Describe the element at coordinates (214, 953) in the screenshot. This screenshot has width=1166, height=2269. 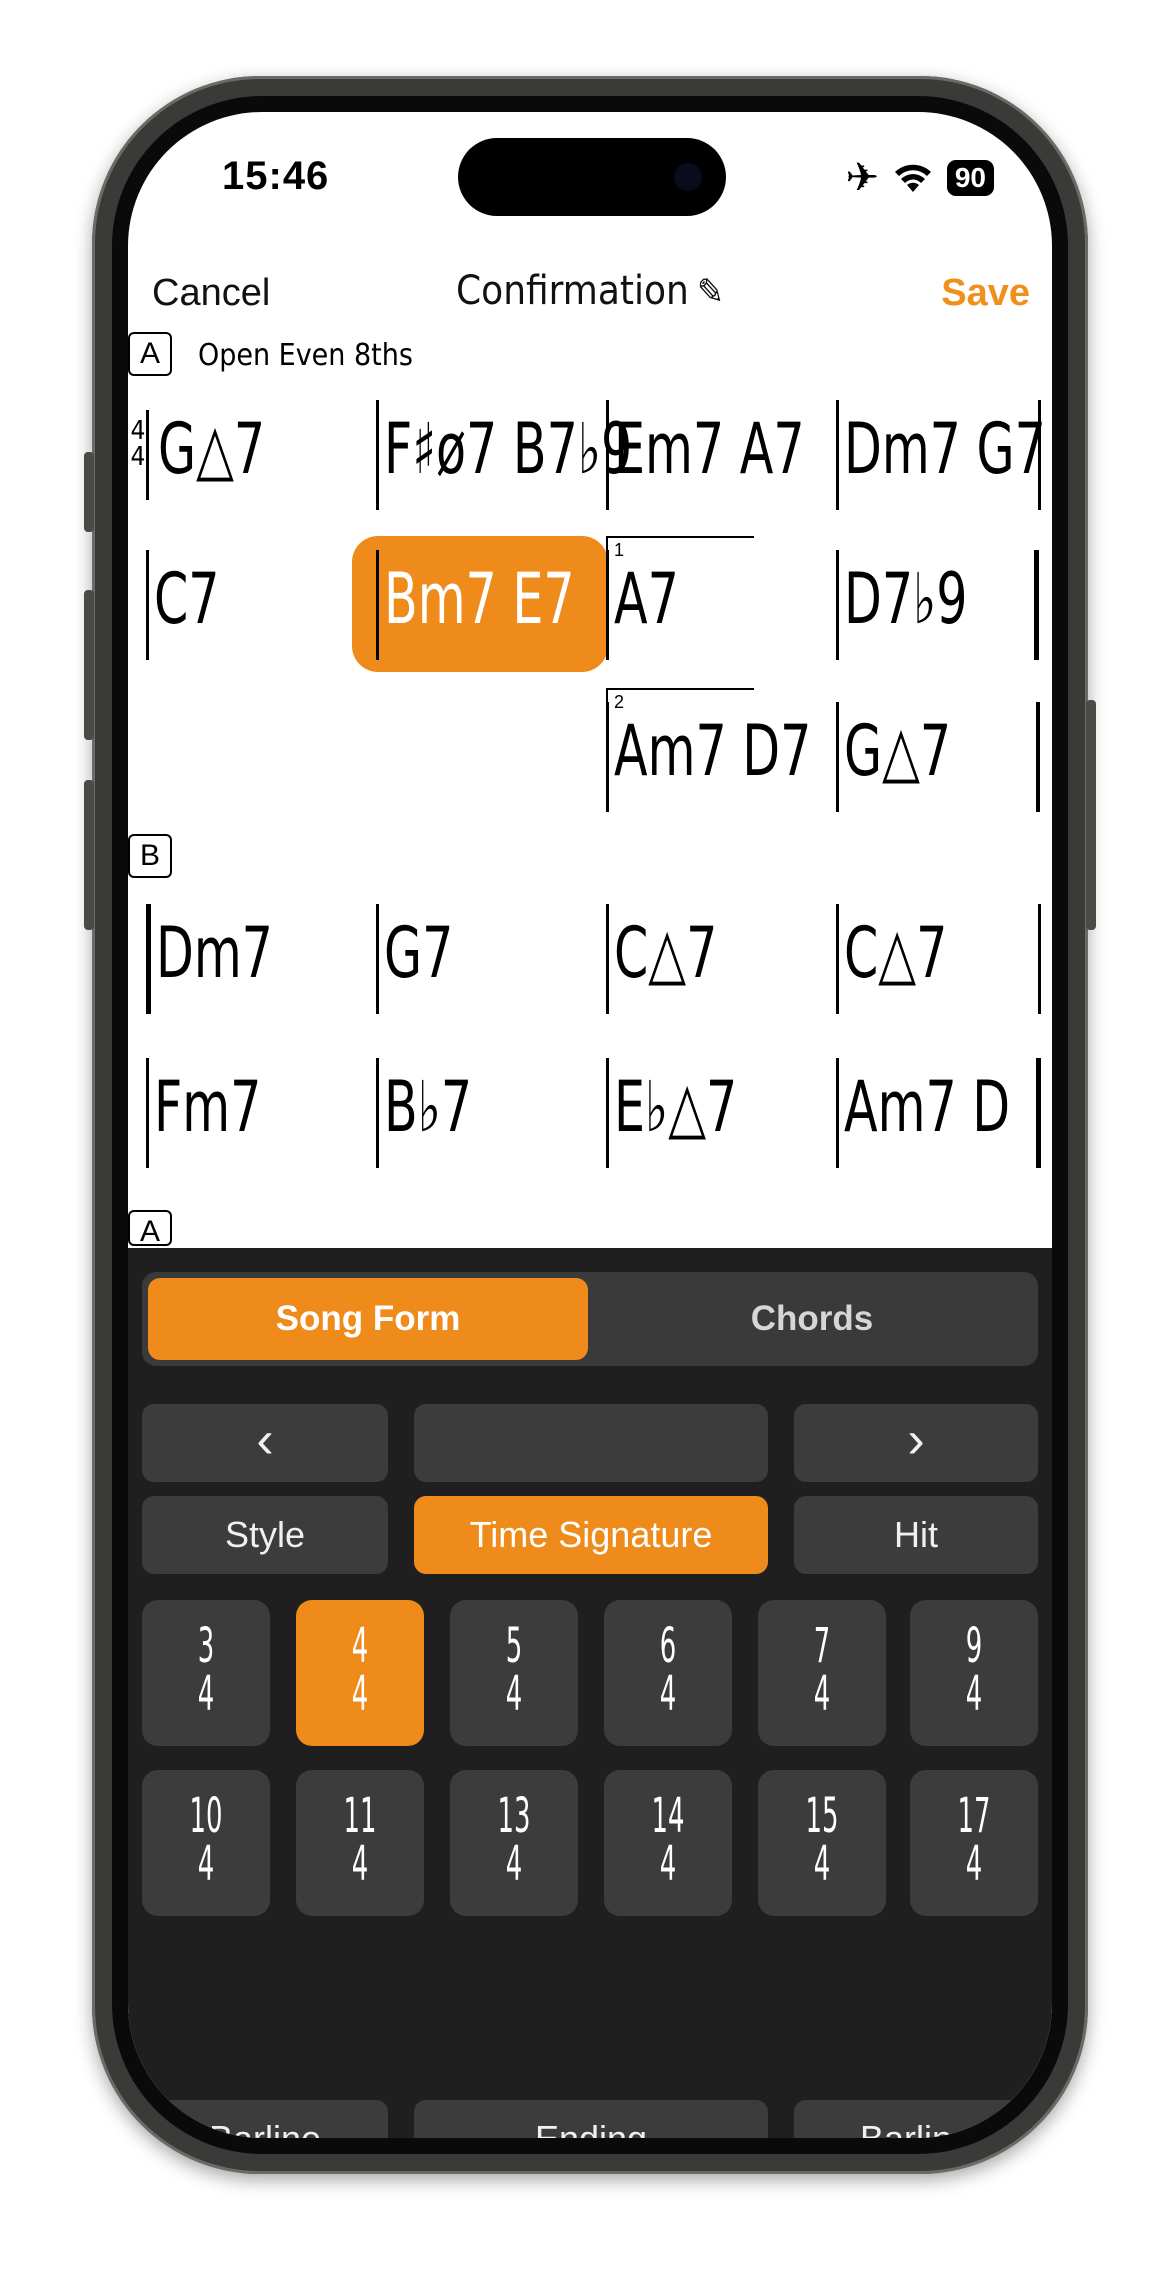
I see `chord: Dm7` at that location.